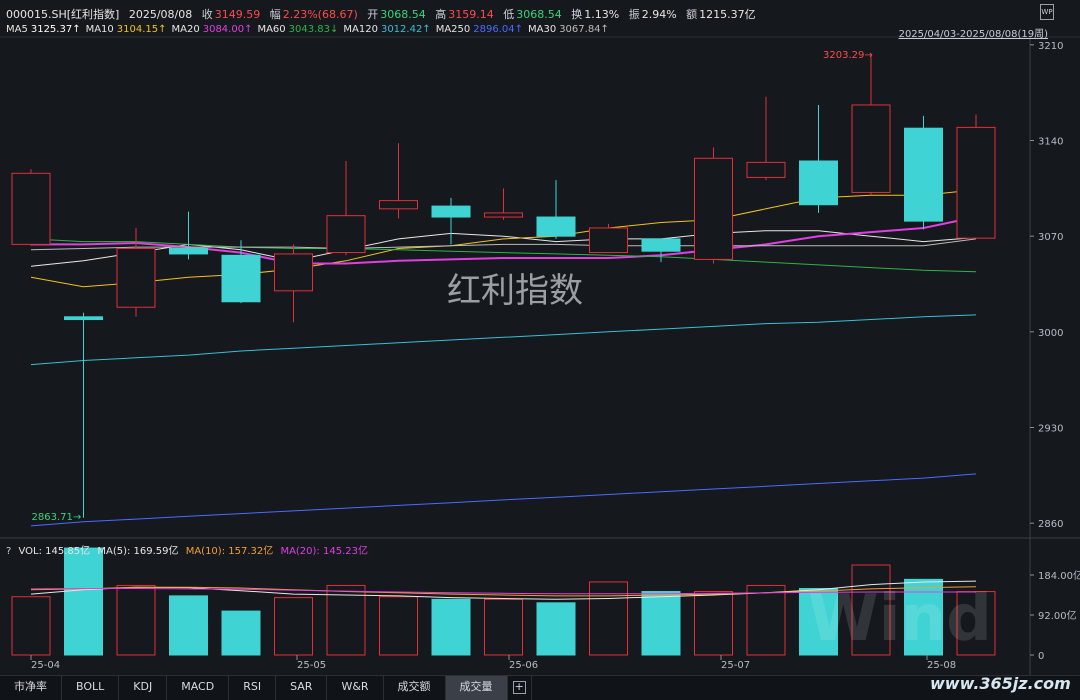  What do you see at coordinates (1057, 615) in the screenshot?
I see `vol-tick-label: 92.00亿` at bounding box center [1057, 615].